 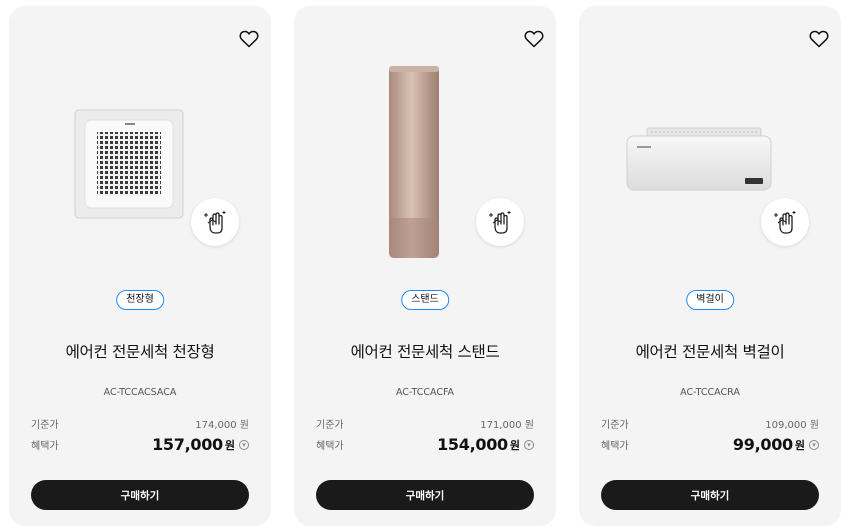 What do you see at coordinates (140, 444) in the screenshot?
I see `sale-price-row: 혜택가 157,000 원 ▾` at bounding box center [140, 444].